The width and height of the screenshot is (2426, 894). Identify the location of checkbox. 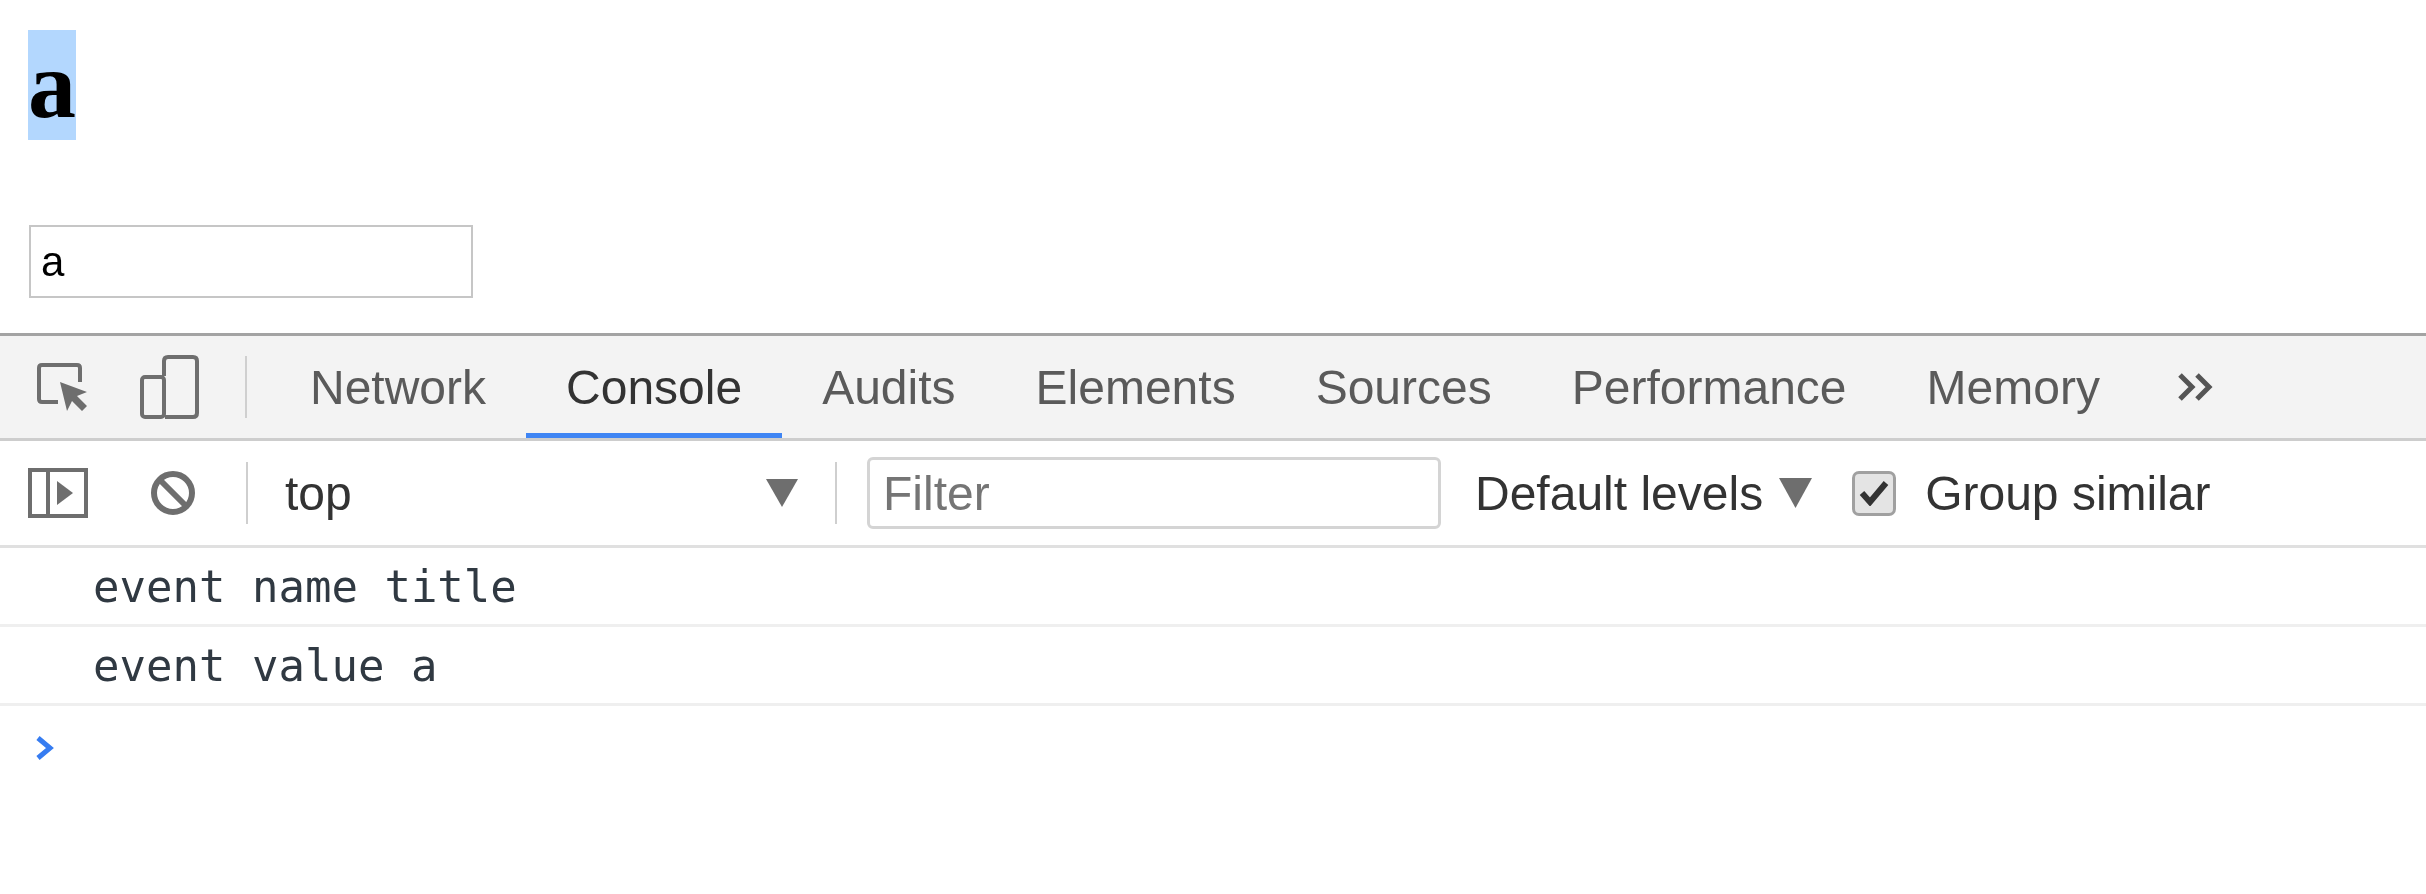
(1874, 493).